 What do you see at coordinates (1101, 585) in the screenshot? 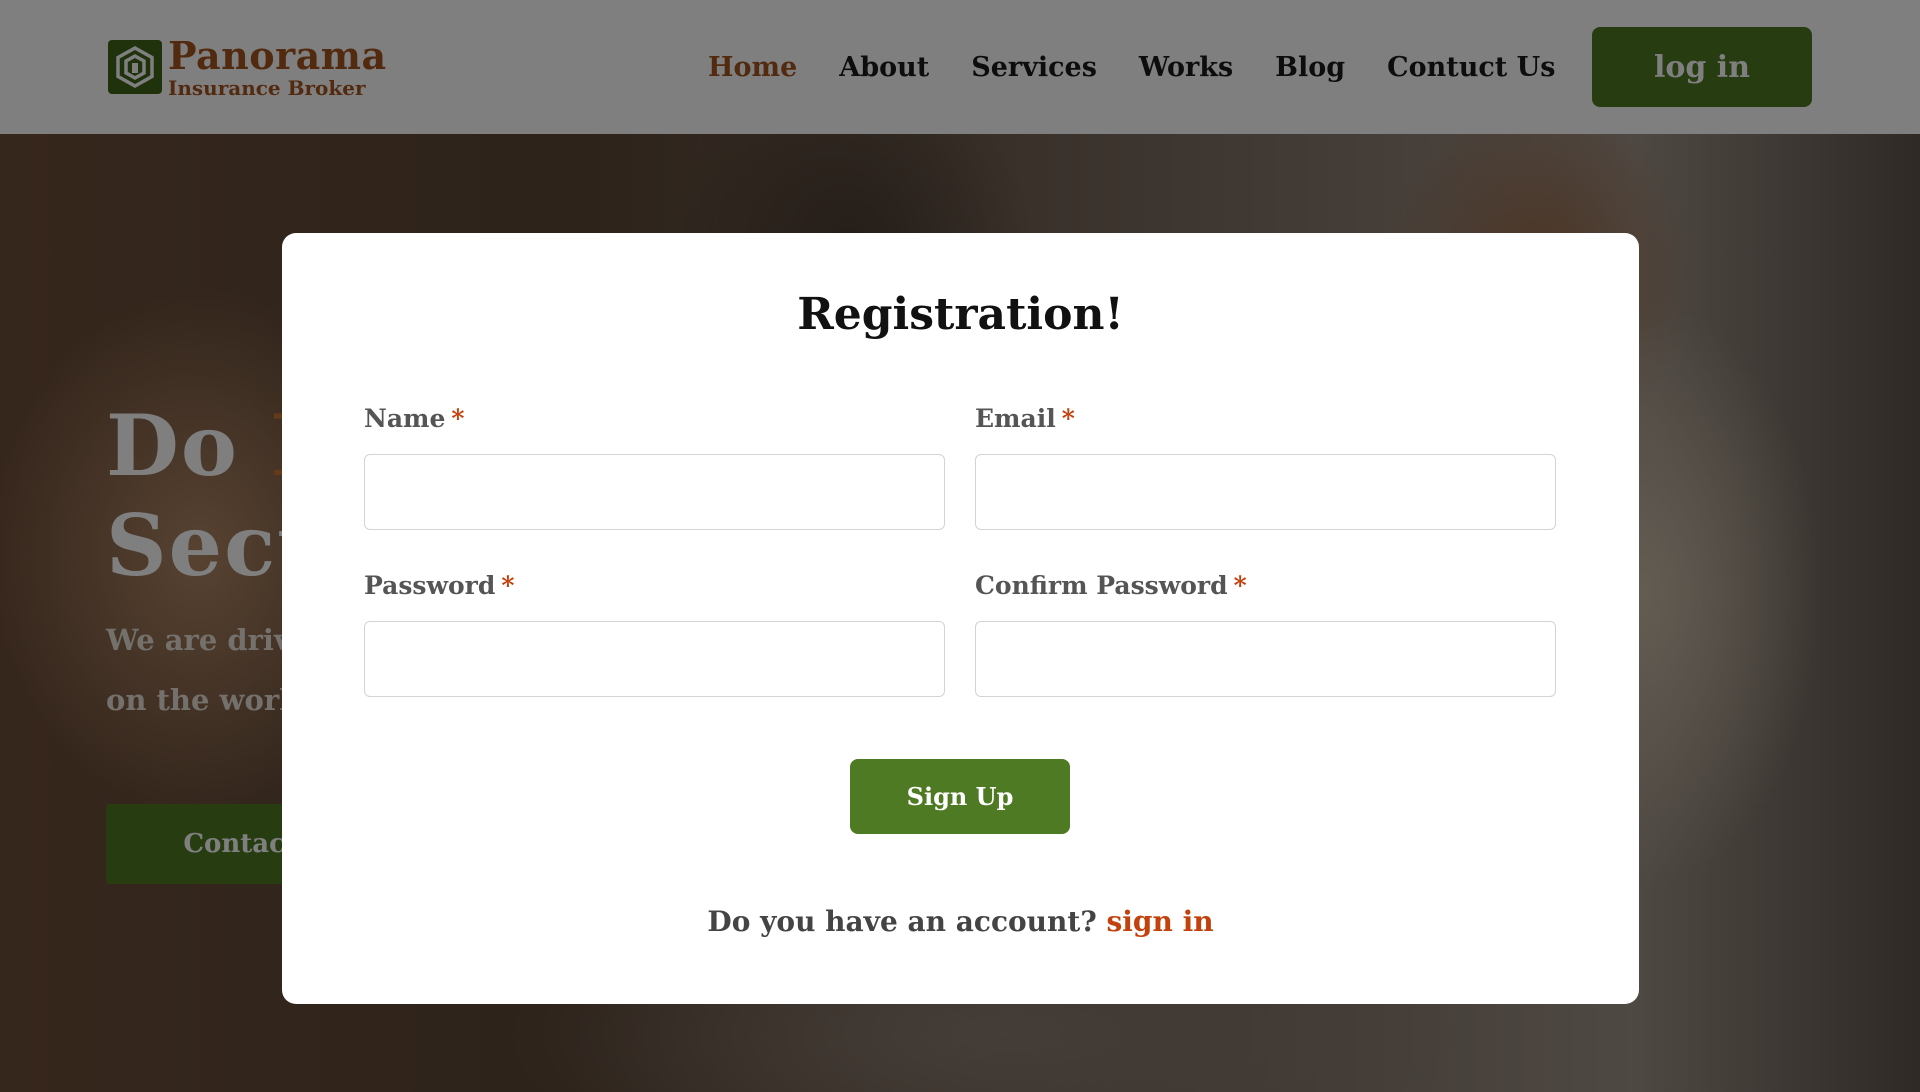
I see `confirm-password-label-text: Confirm Password` at bounding box center [1101, 585].